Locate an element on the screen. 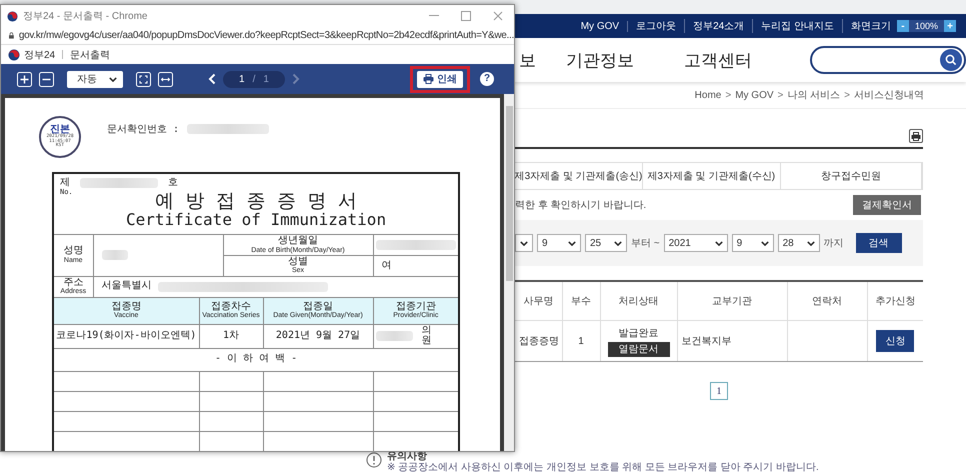  font-size-label: 화면크기 is located at coordinates (871, 26).